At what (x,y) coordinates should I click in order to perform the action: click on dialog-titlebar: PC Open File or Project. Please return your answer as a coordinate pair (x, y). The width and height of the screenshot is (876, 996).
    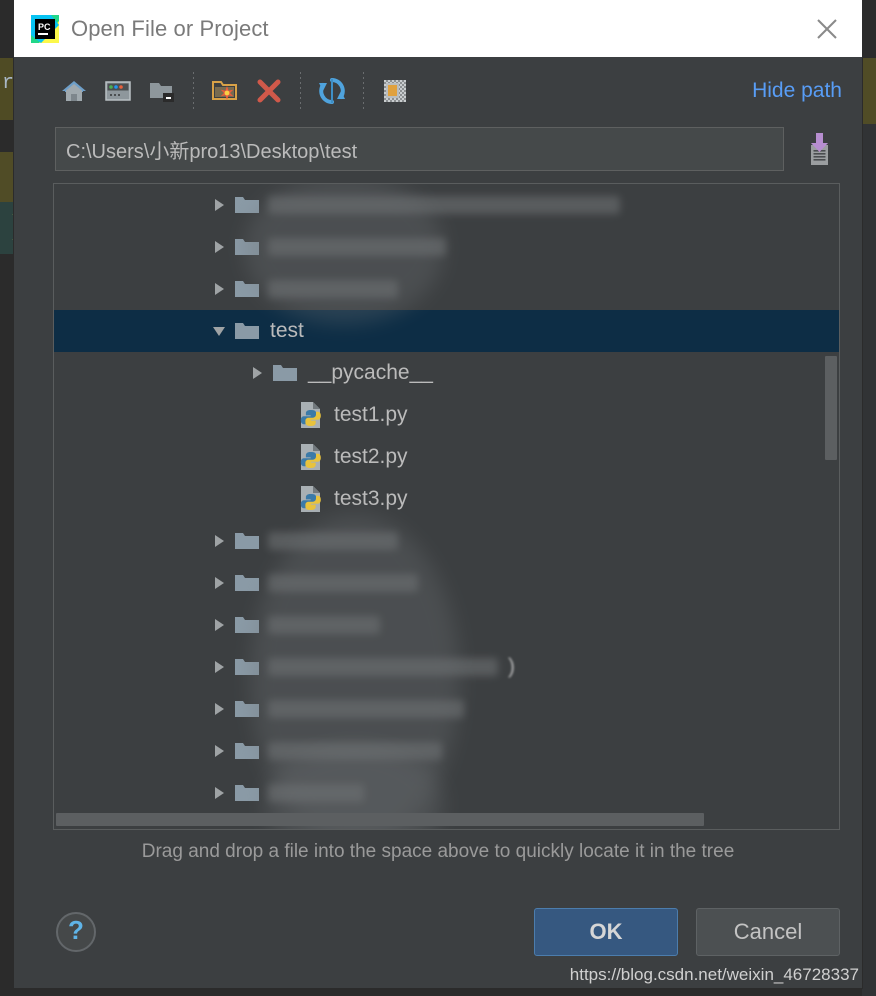
    Looking at the image, I should click on (438, 28).